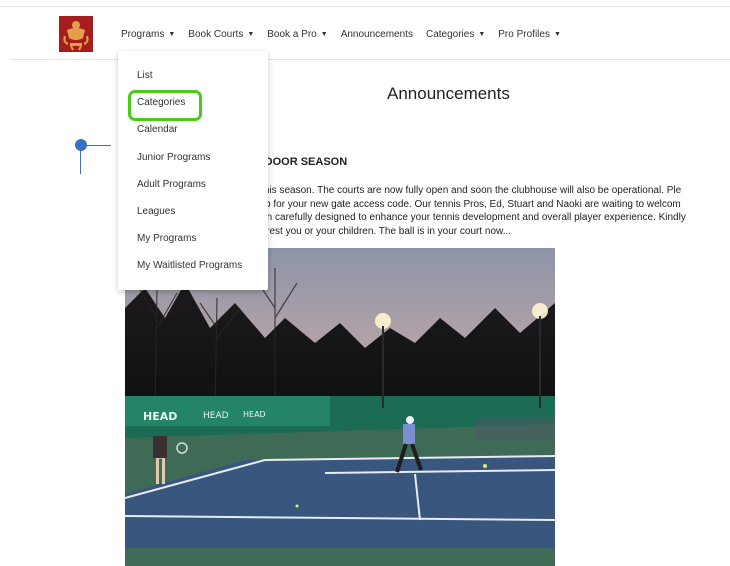 This screenshot has height=566, width=730. I want to click on timeline-dot-icon, so click(81, 145).